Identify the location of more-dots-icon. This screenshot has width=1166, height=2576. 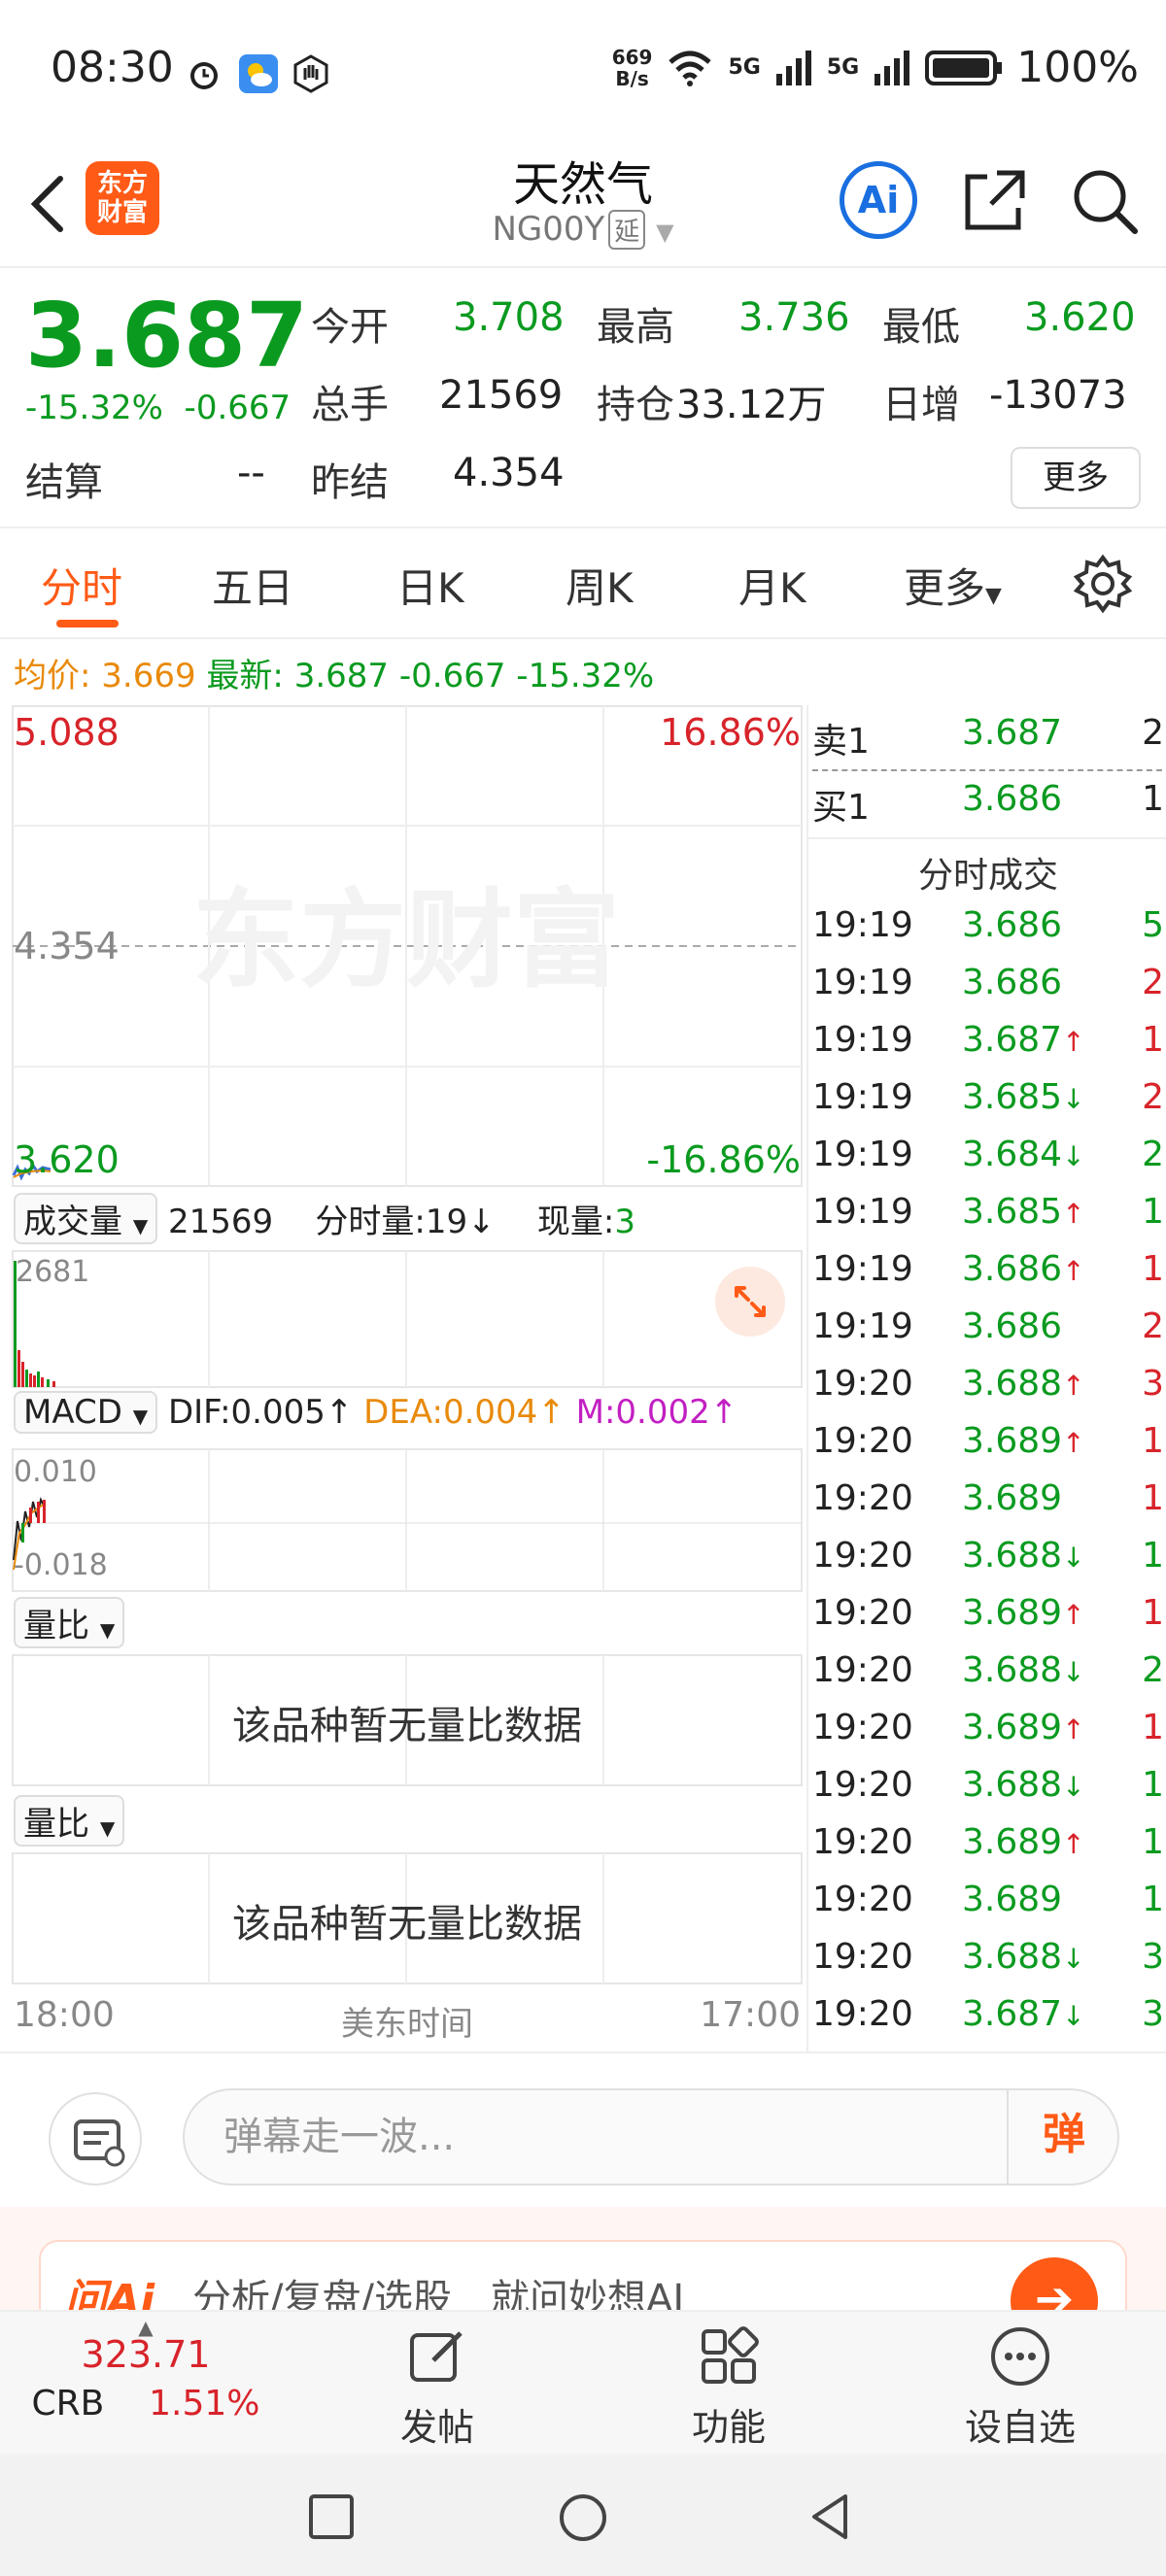
(1020, 2356).